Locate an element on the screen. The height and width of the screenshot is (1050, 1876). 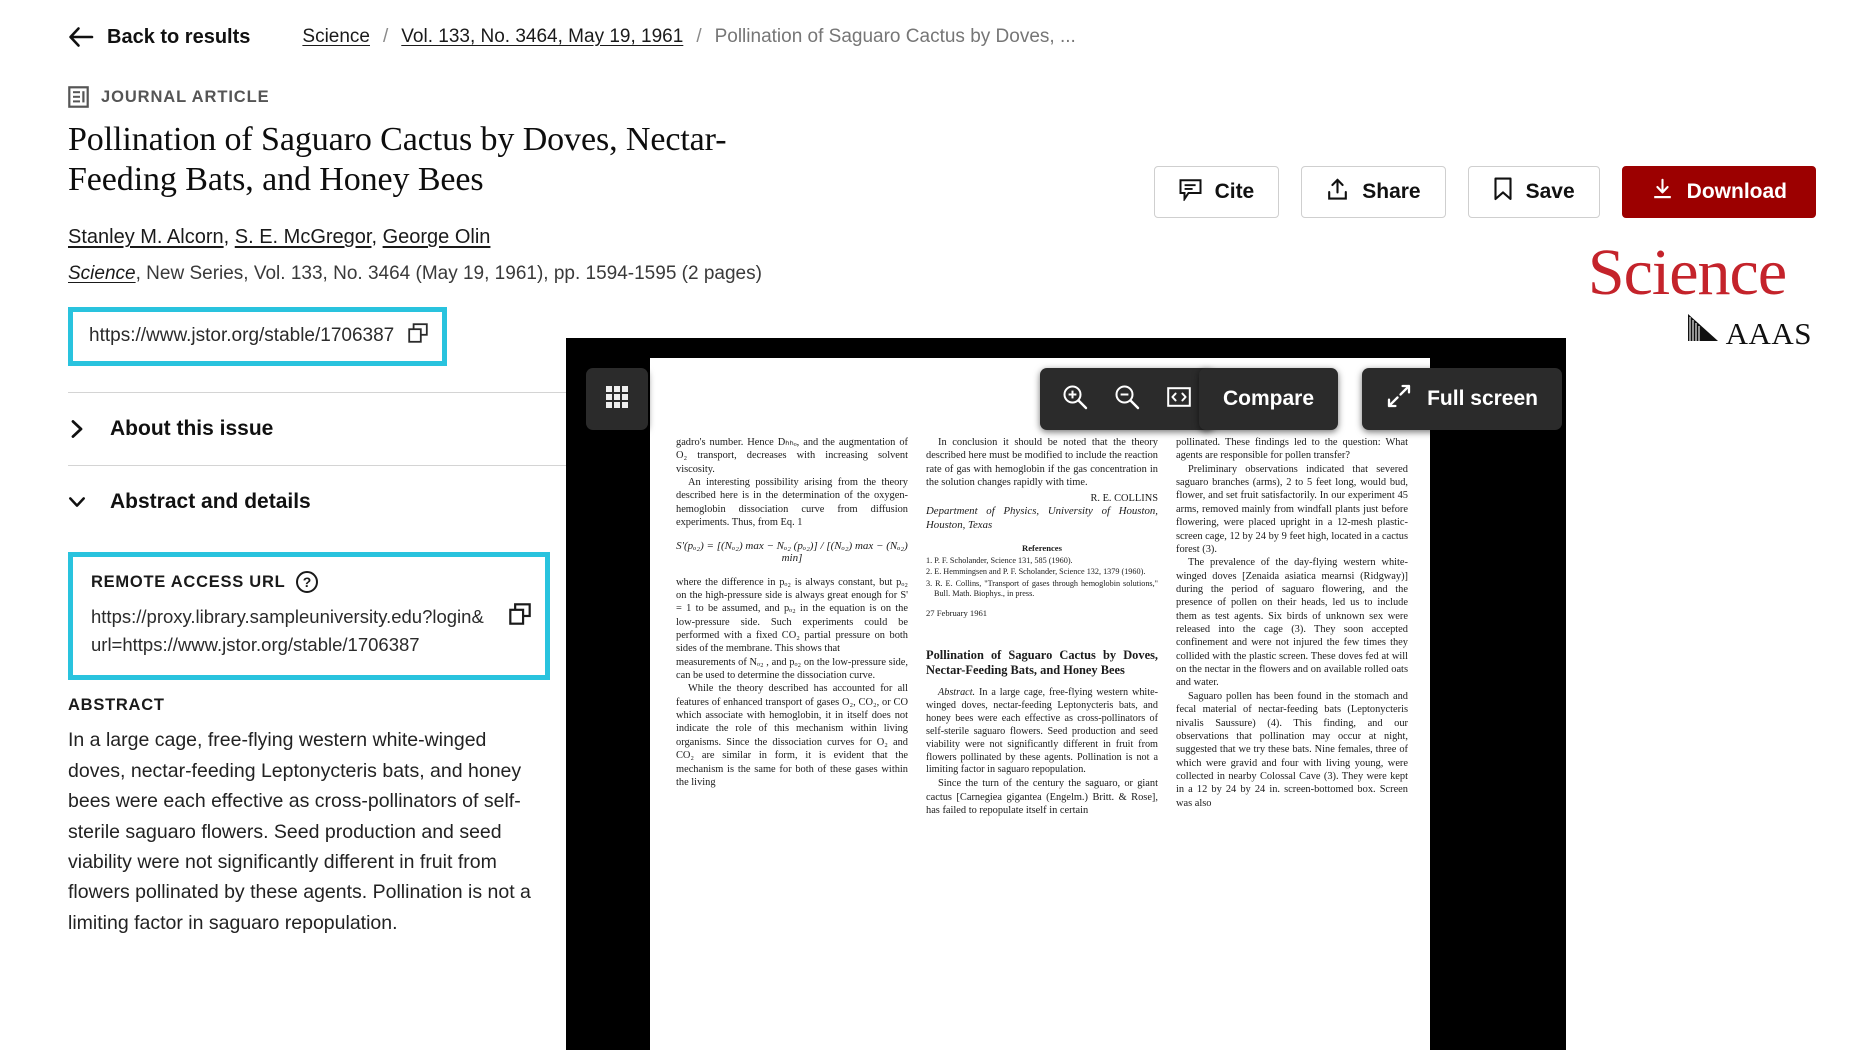
scan-date: 27 February 1961 is located at coordinates (957, 612).